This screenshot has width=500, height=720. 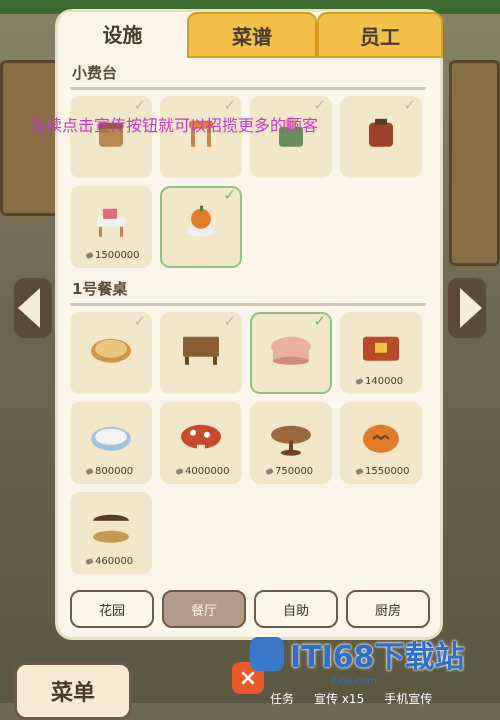 I want to click on watermark-text: ITI68下载站, so click(x=377, y=657).